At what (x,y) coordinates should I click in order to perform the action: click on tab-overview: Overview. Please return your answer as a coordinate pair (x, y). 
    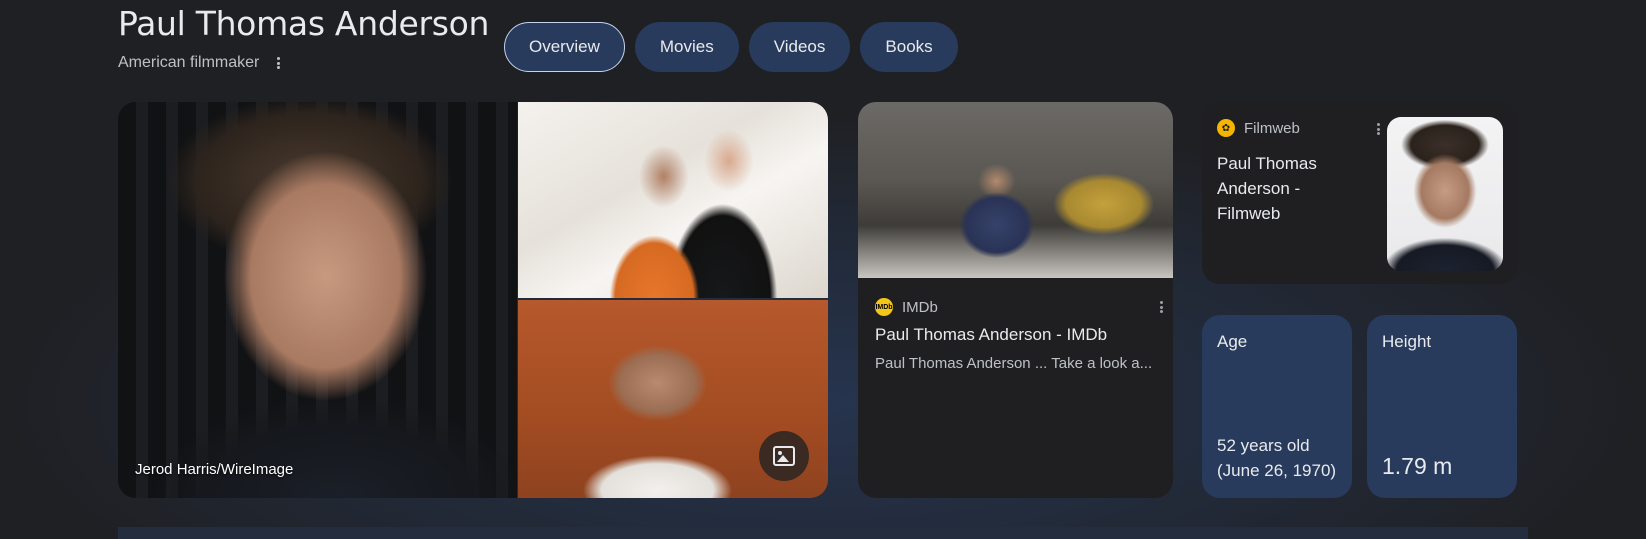
    Looking at the image, I should click on (564, 47).